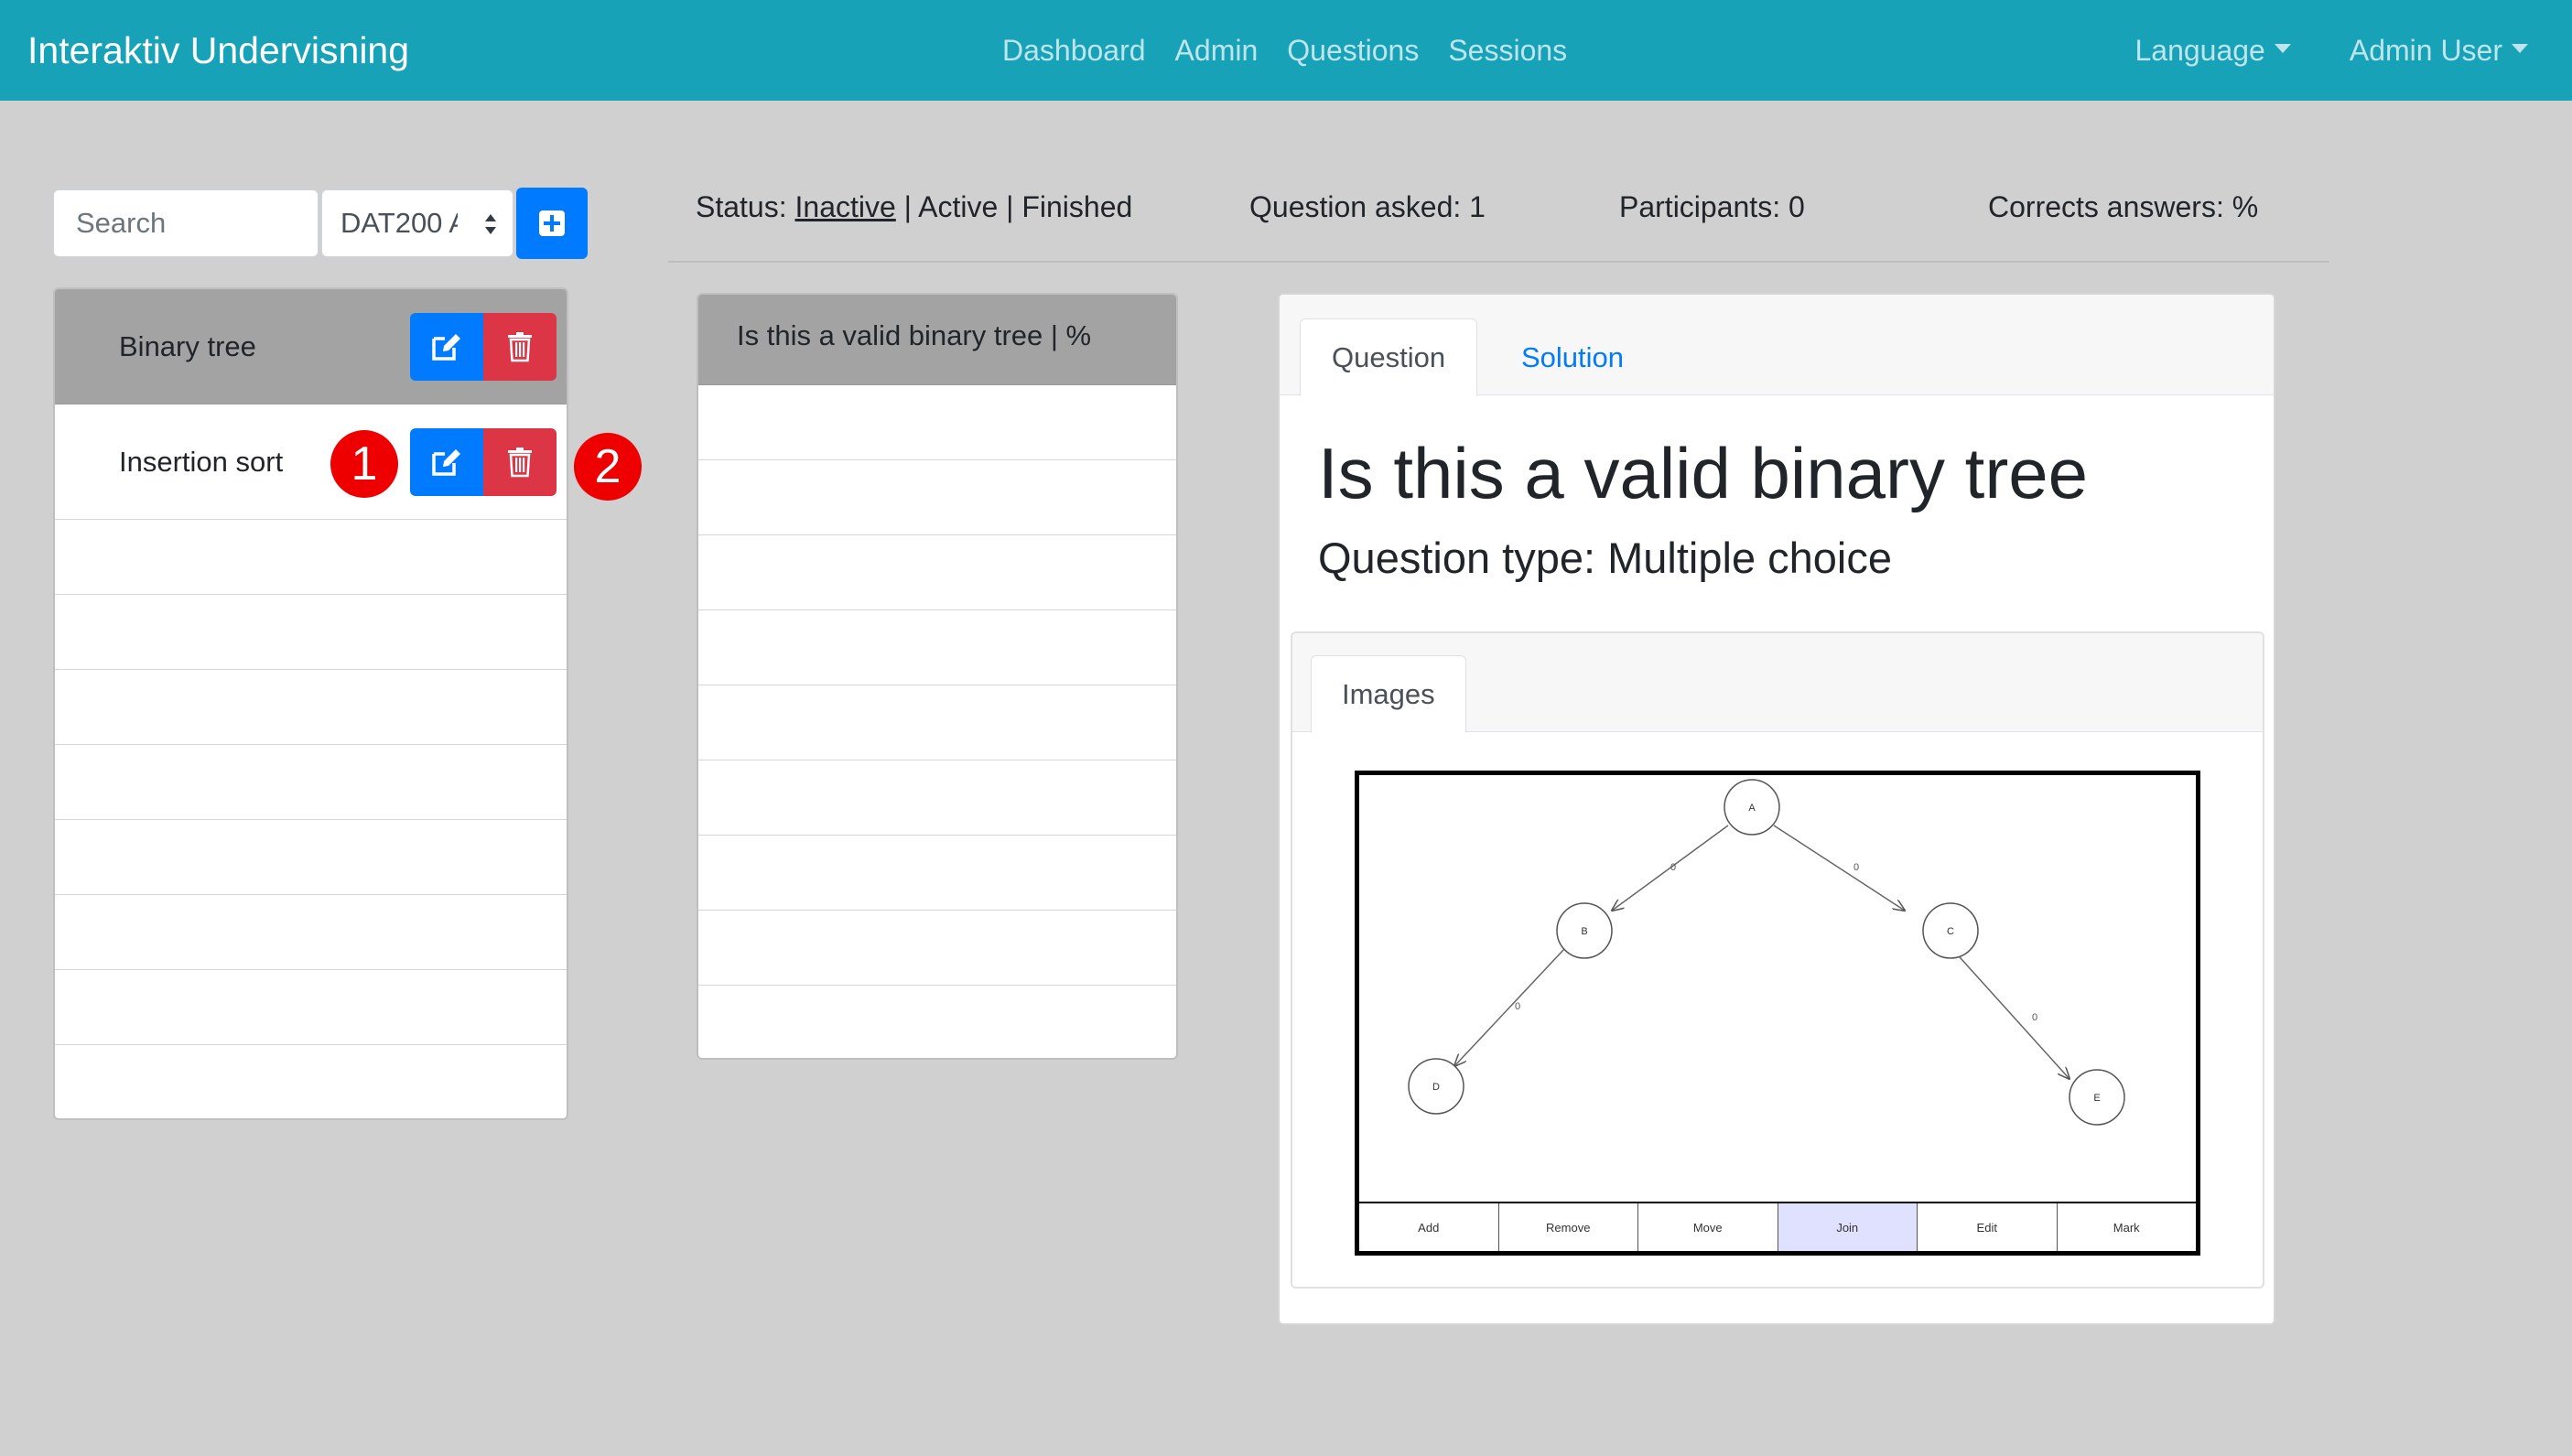 Image resolution: width=2572 pixels, height=1456 pixels. Describe the element at coordinates (490, 224) in the screenshot. I see `select-arrows-icon` at that location.